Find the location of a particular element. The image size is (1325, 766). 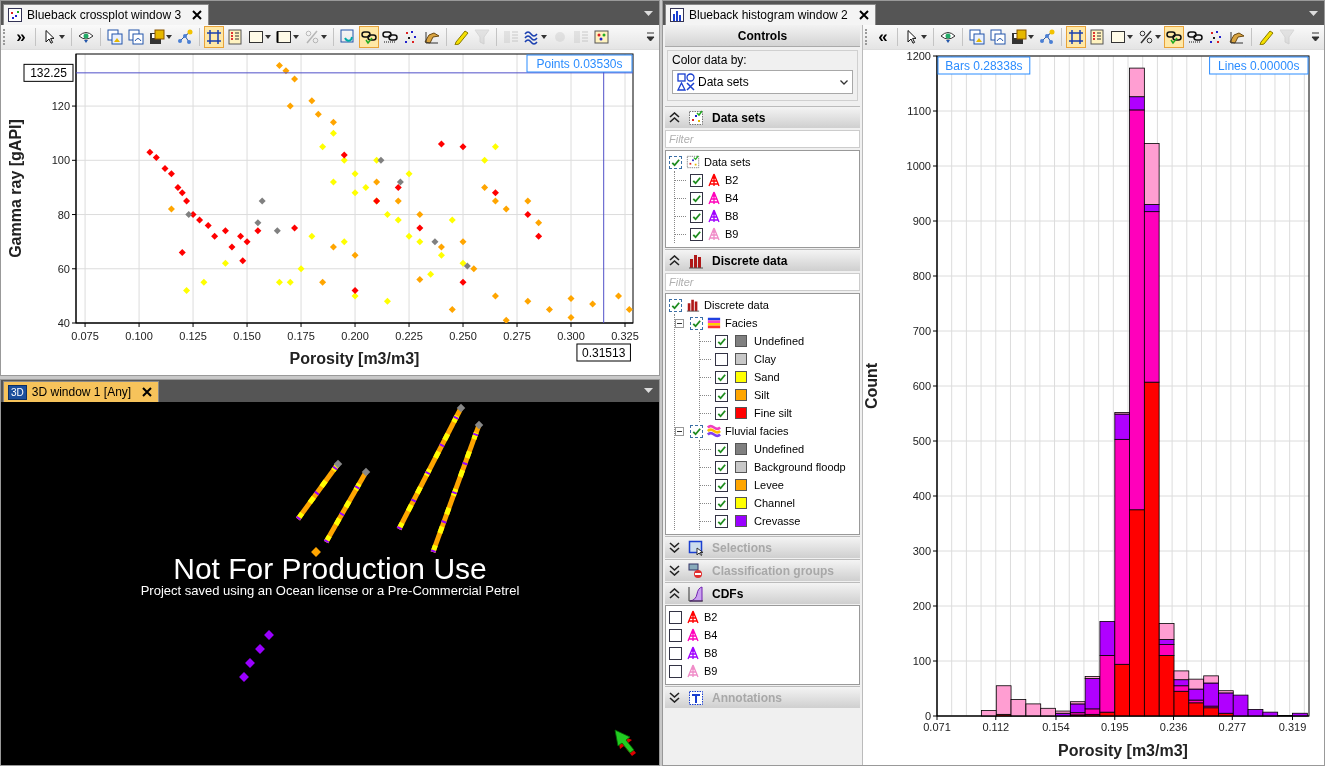

ref-line-label: 0.31513 is located at coordinates (604, 353).